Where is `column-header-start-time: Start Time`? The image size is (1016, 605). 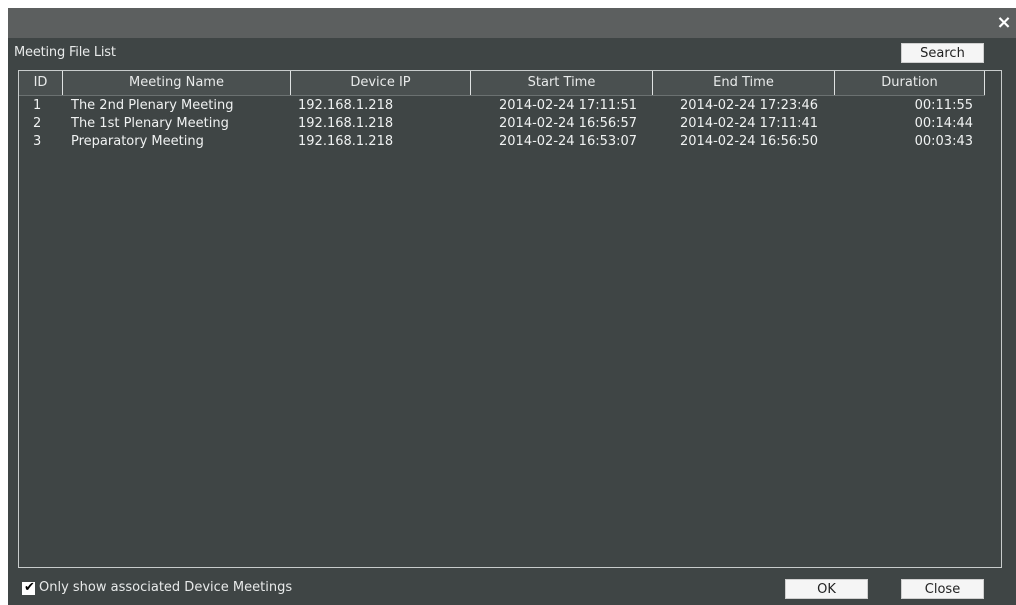
column-header-start-time: Start Time is located at coordinates (562, 83).